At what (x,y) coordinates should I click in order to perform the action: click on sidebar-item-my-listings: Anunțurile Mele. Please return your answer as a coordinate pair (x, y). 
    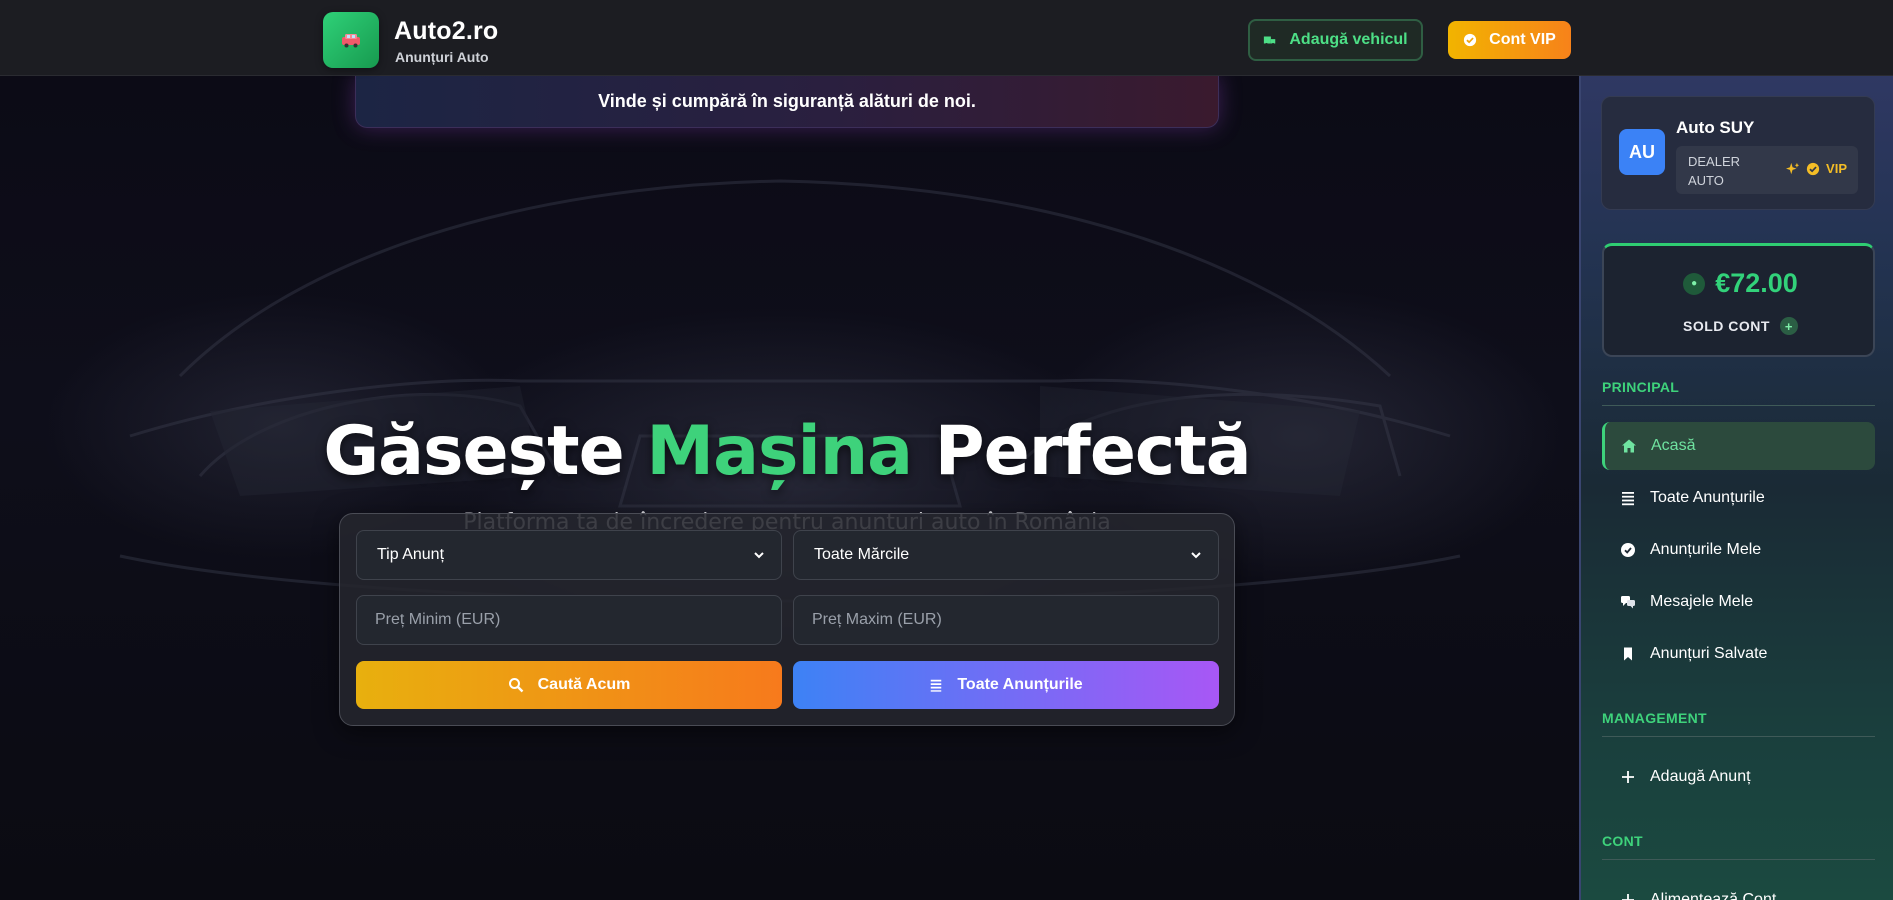
    Looking at the image, I should click on (1738, 550).